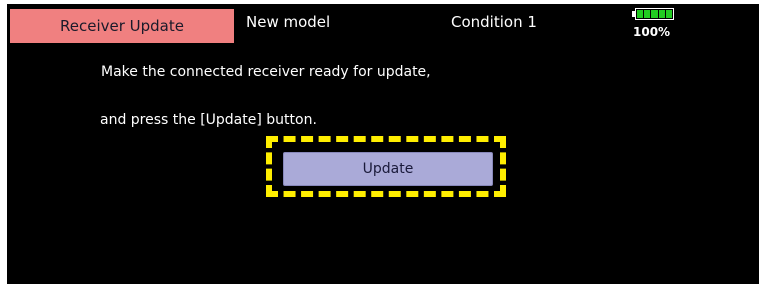 This screenshot has width=766, height=291. What do you see at coordinates (654, 14) in the screenshot?
I see `battery-icon` at bounding box center [654, 14].